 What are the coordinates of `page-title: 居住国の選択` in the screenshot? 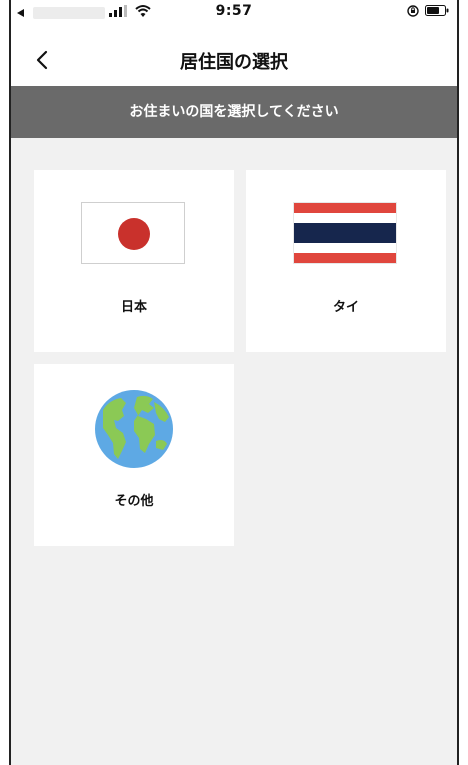 It's located at (234, 62).